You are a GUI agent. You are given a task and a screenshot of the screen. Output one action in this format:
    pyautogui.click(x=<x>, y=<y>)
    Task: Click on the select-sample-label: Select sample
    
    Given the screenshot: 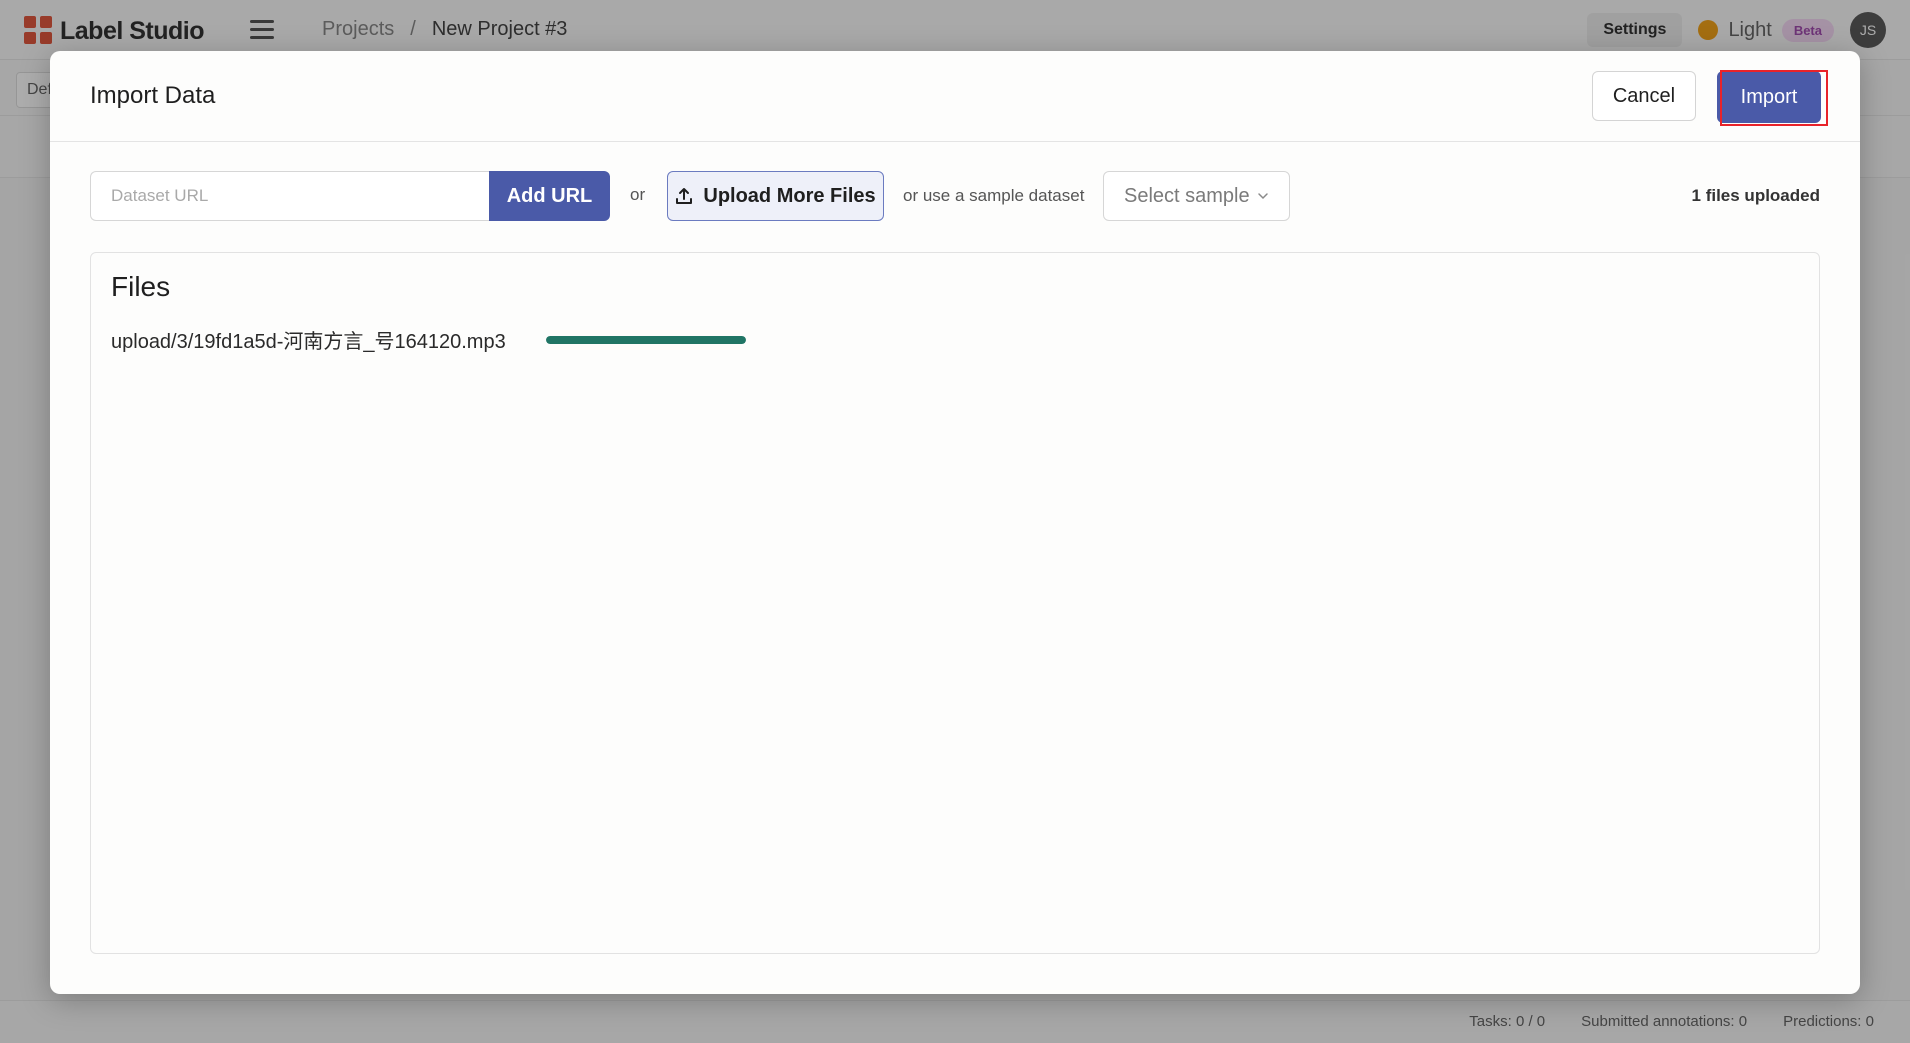 What is the action you would take?
    pyautogui.click(x=1187, y=195)
    